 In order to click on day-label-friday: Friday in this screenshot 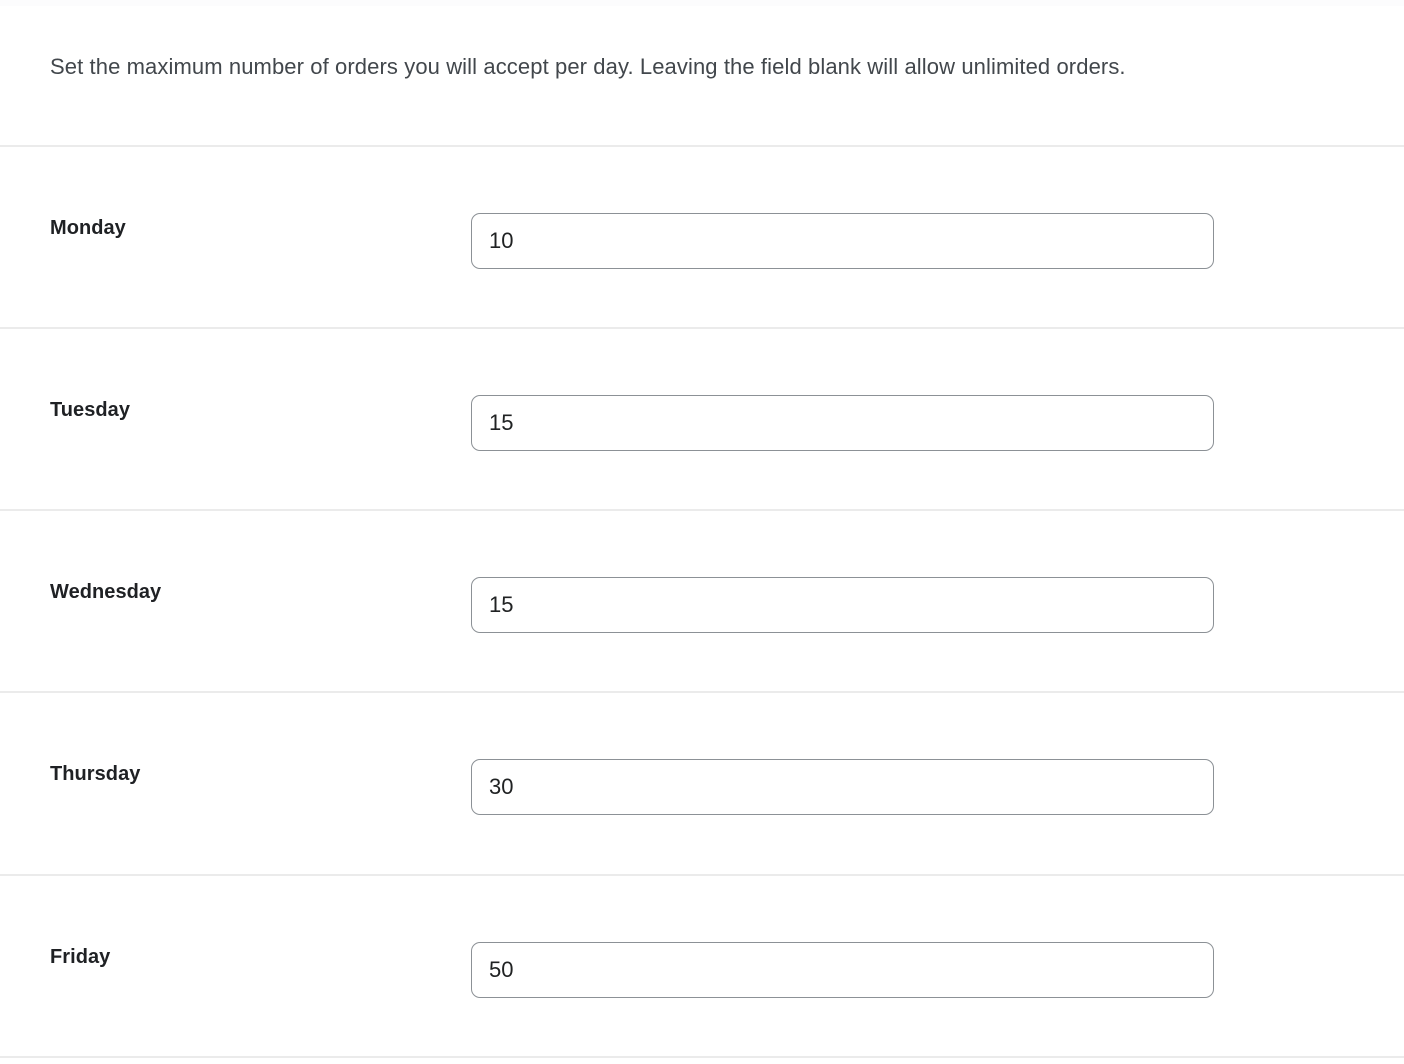, I will do `click(80, 957)`.